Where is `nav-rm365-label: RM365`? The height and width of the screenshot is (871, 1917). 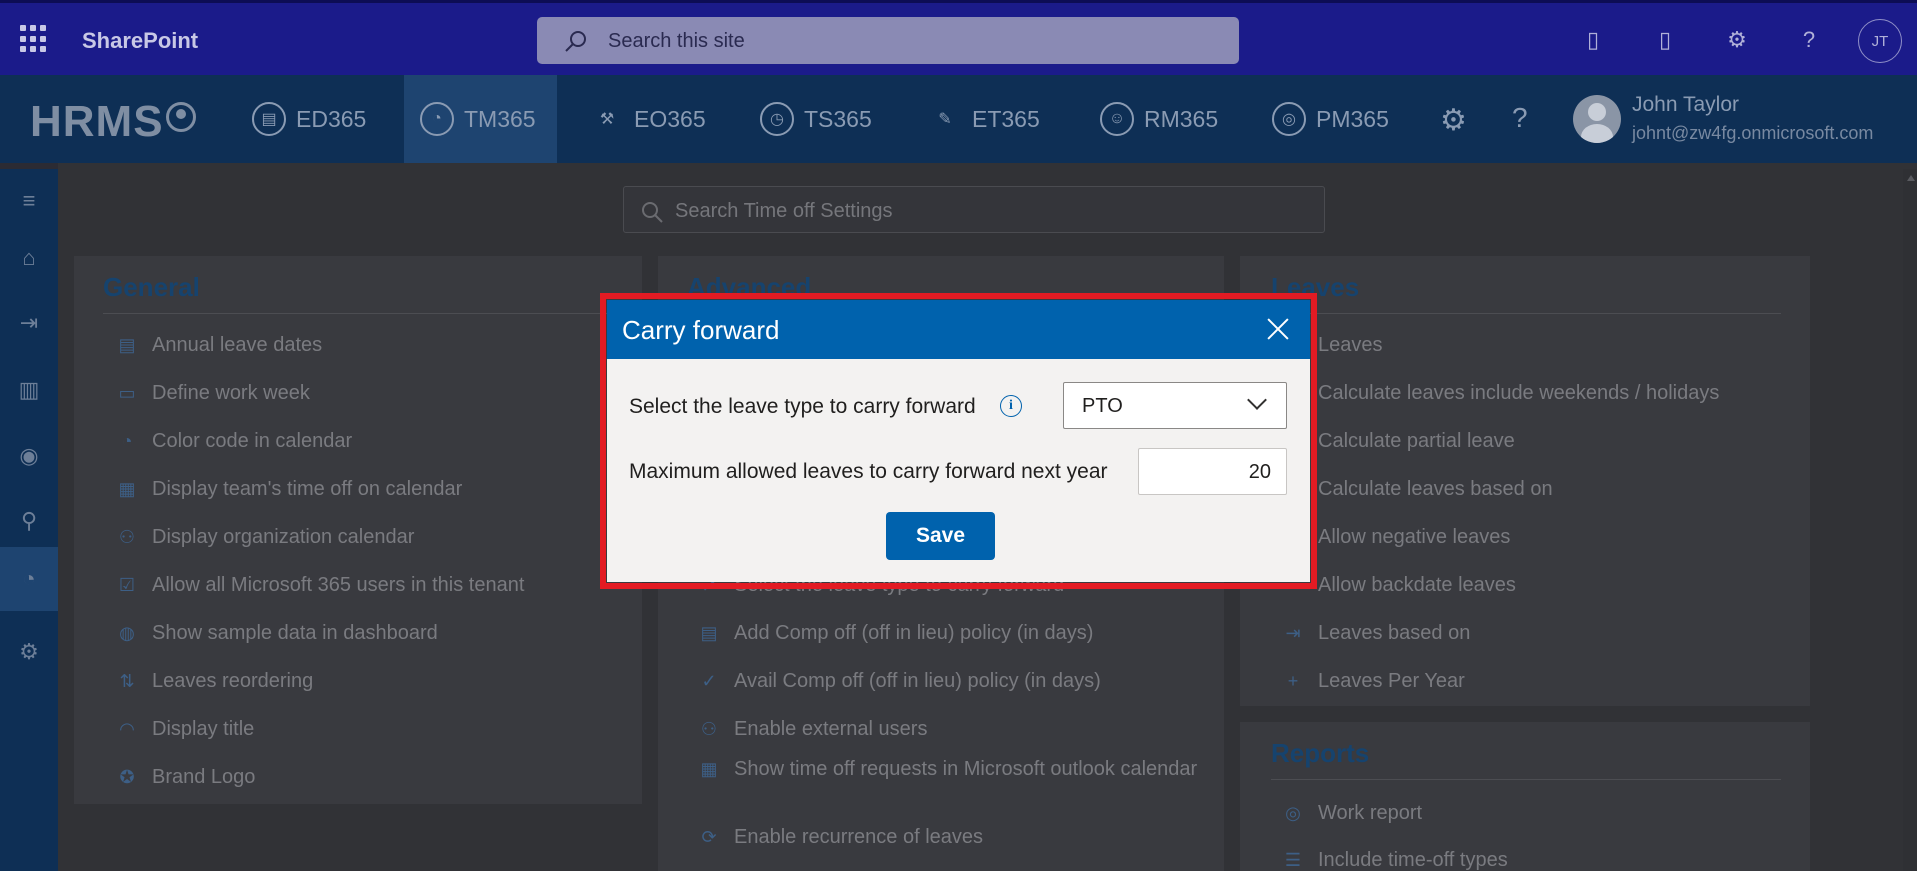 nav-rm365-label: RM365 is located at coordinates (1181, 118).